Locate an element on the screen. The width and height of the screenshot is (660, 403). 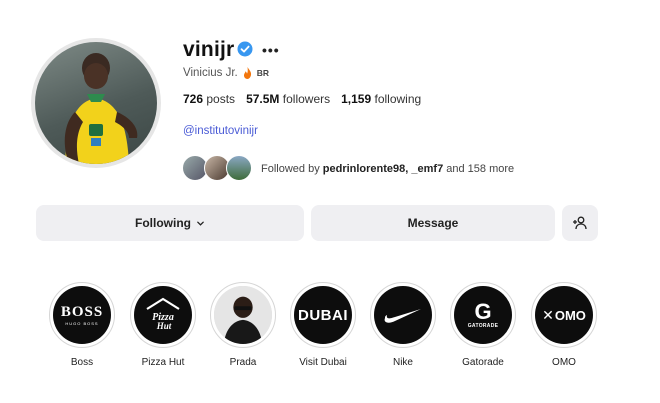
profile-username: vinijr is located at coordinates (209, 49).